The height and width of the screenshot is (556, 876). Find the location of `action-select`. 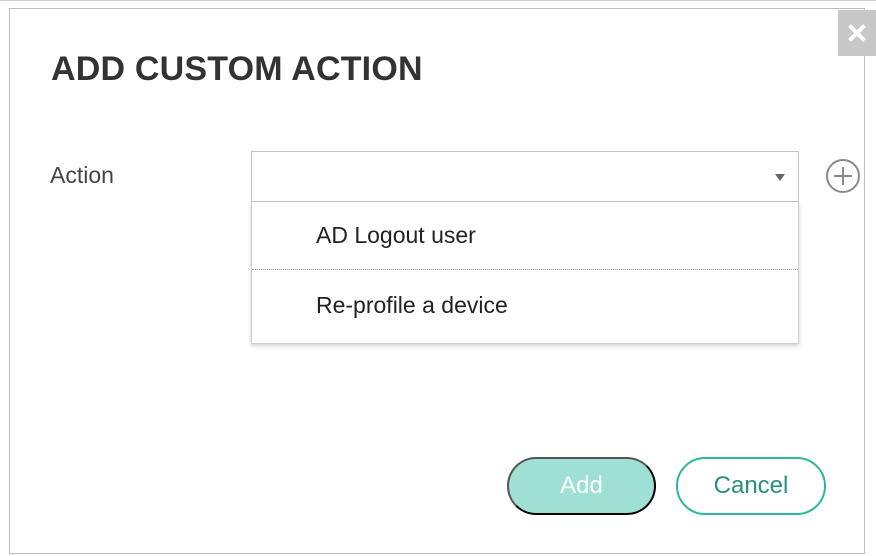

action-select is located at coordinates (525, 176).